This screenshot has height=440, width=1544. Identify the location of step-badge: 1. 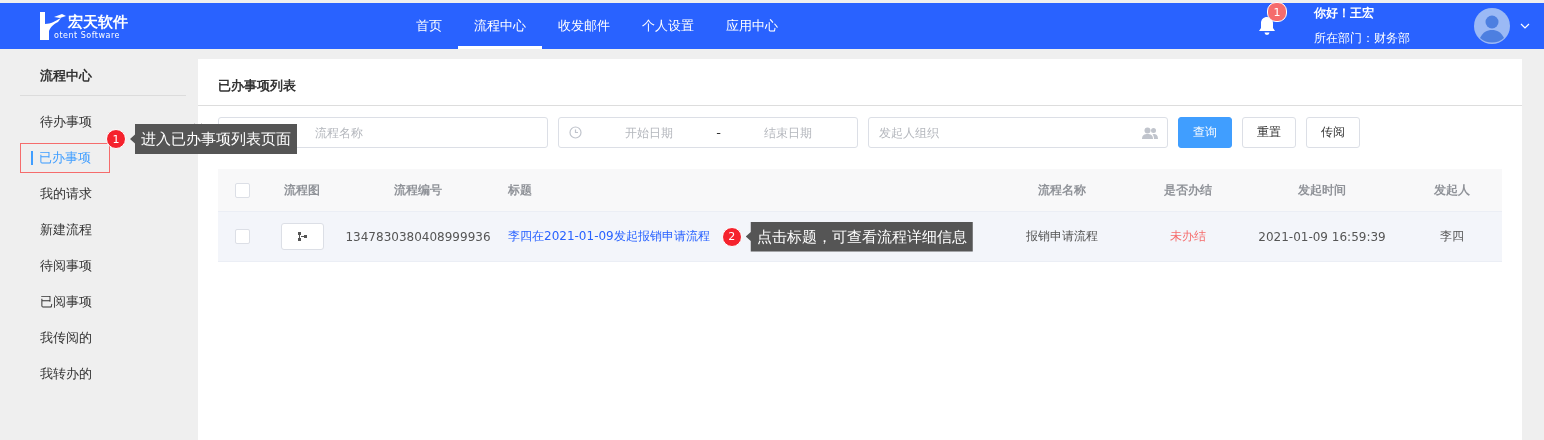
(116, 139).